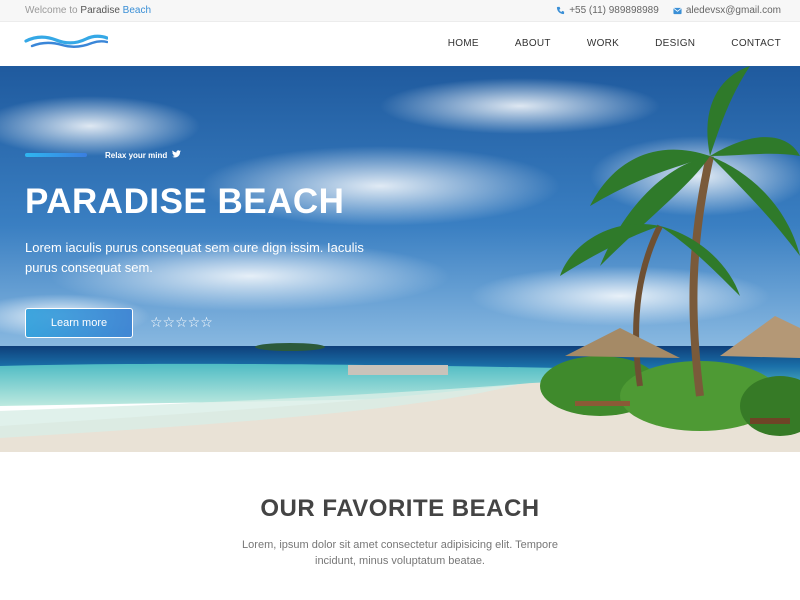 This screenshot has height=600, width=800. Describe the element at coordinates (668, 10) in the screenshot. I see `contact-info: +55 (11) 989898989 aledevsx@gmail.com` at that location.